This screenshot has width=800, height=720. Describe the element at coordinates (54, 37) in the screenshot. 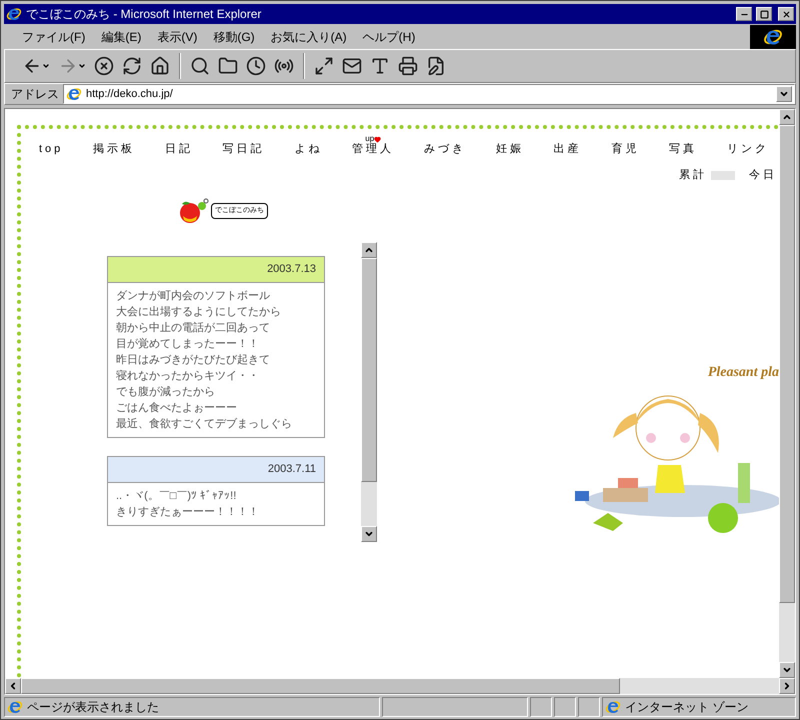

I see `menu-item: ファイル(F)` at that location.